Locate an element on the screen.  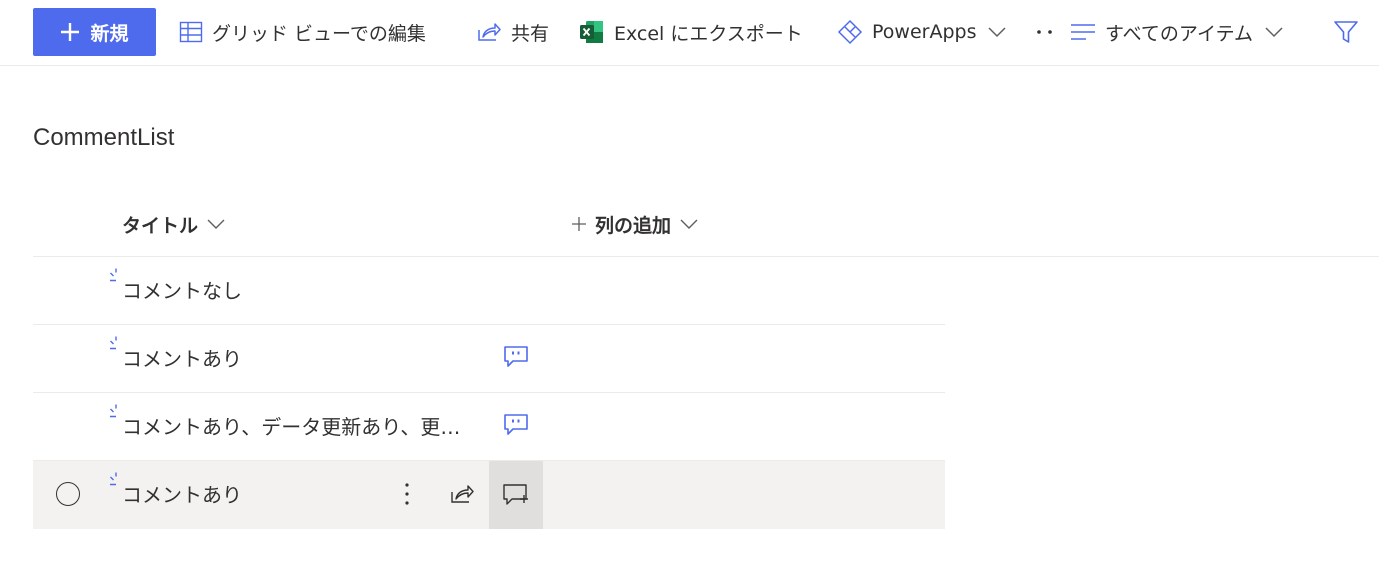
view-selector: すべてのアイテム is located at coordinates (1177, 32).